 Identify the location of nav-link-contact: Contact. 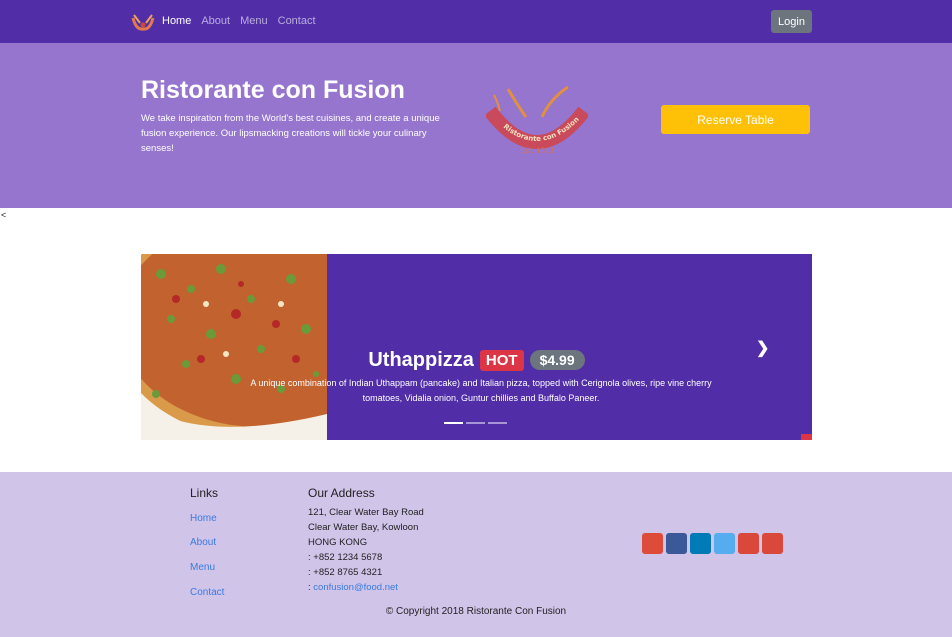
(297, 21).